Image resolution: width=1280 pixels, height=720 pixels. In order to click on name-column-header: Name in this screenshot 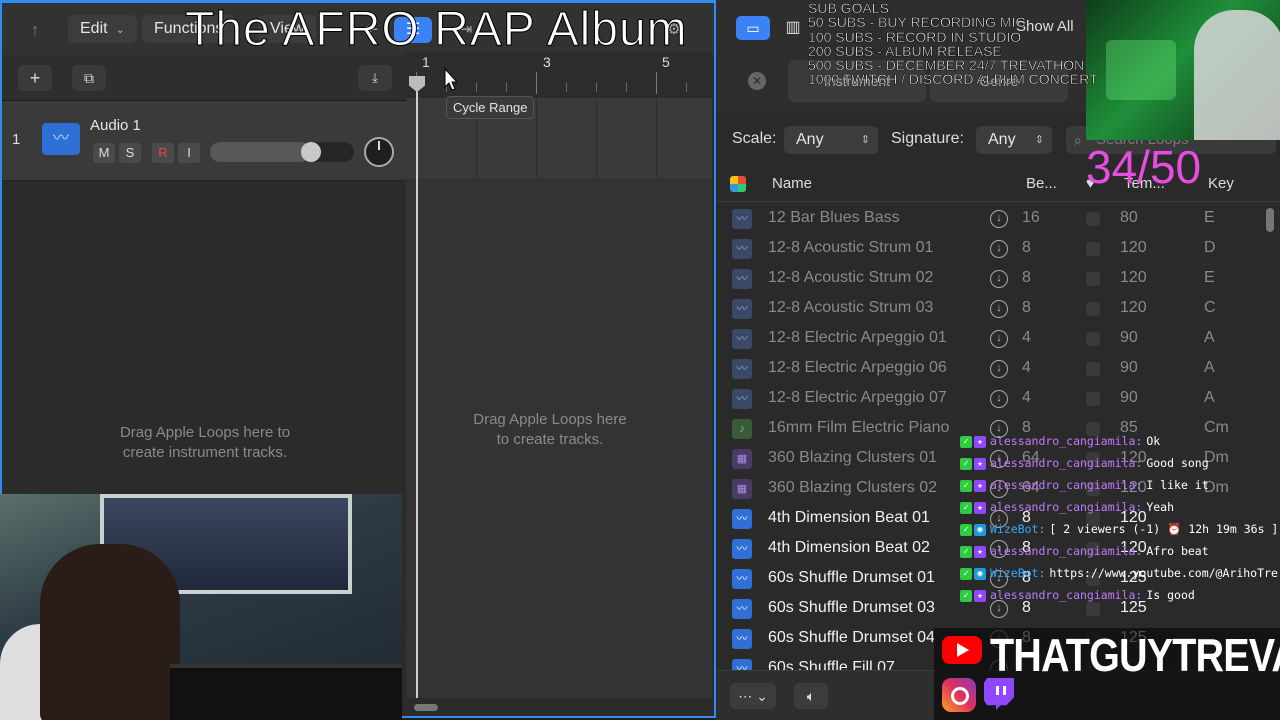, I will do `click(792, 183)`.